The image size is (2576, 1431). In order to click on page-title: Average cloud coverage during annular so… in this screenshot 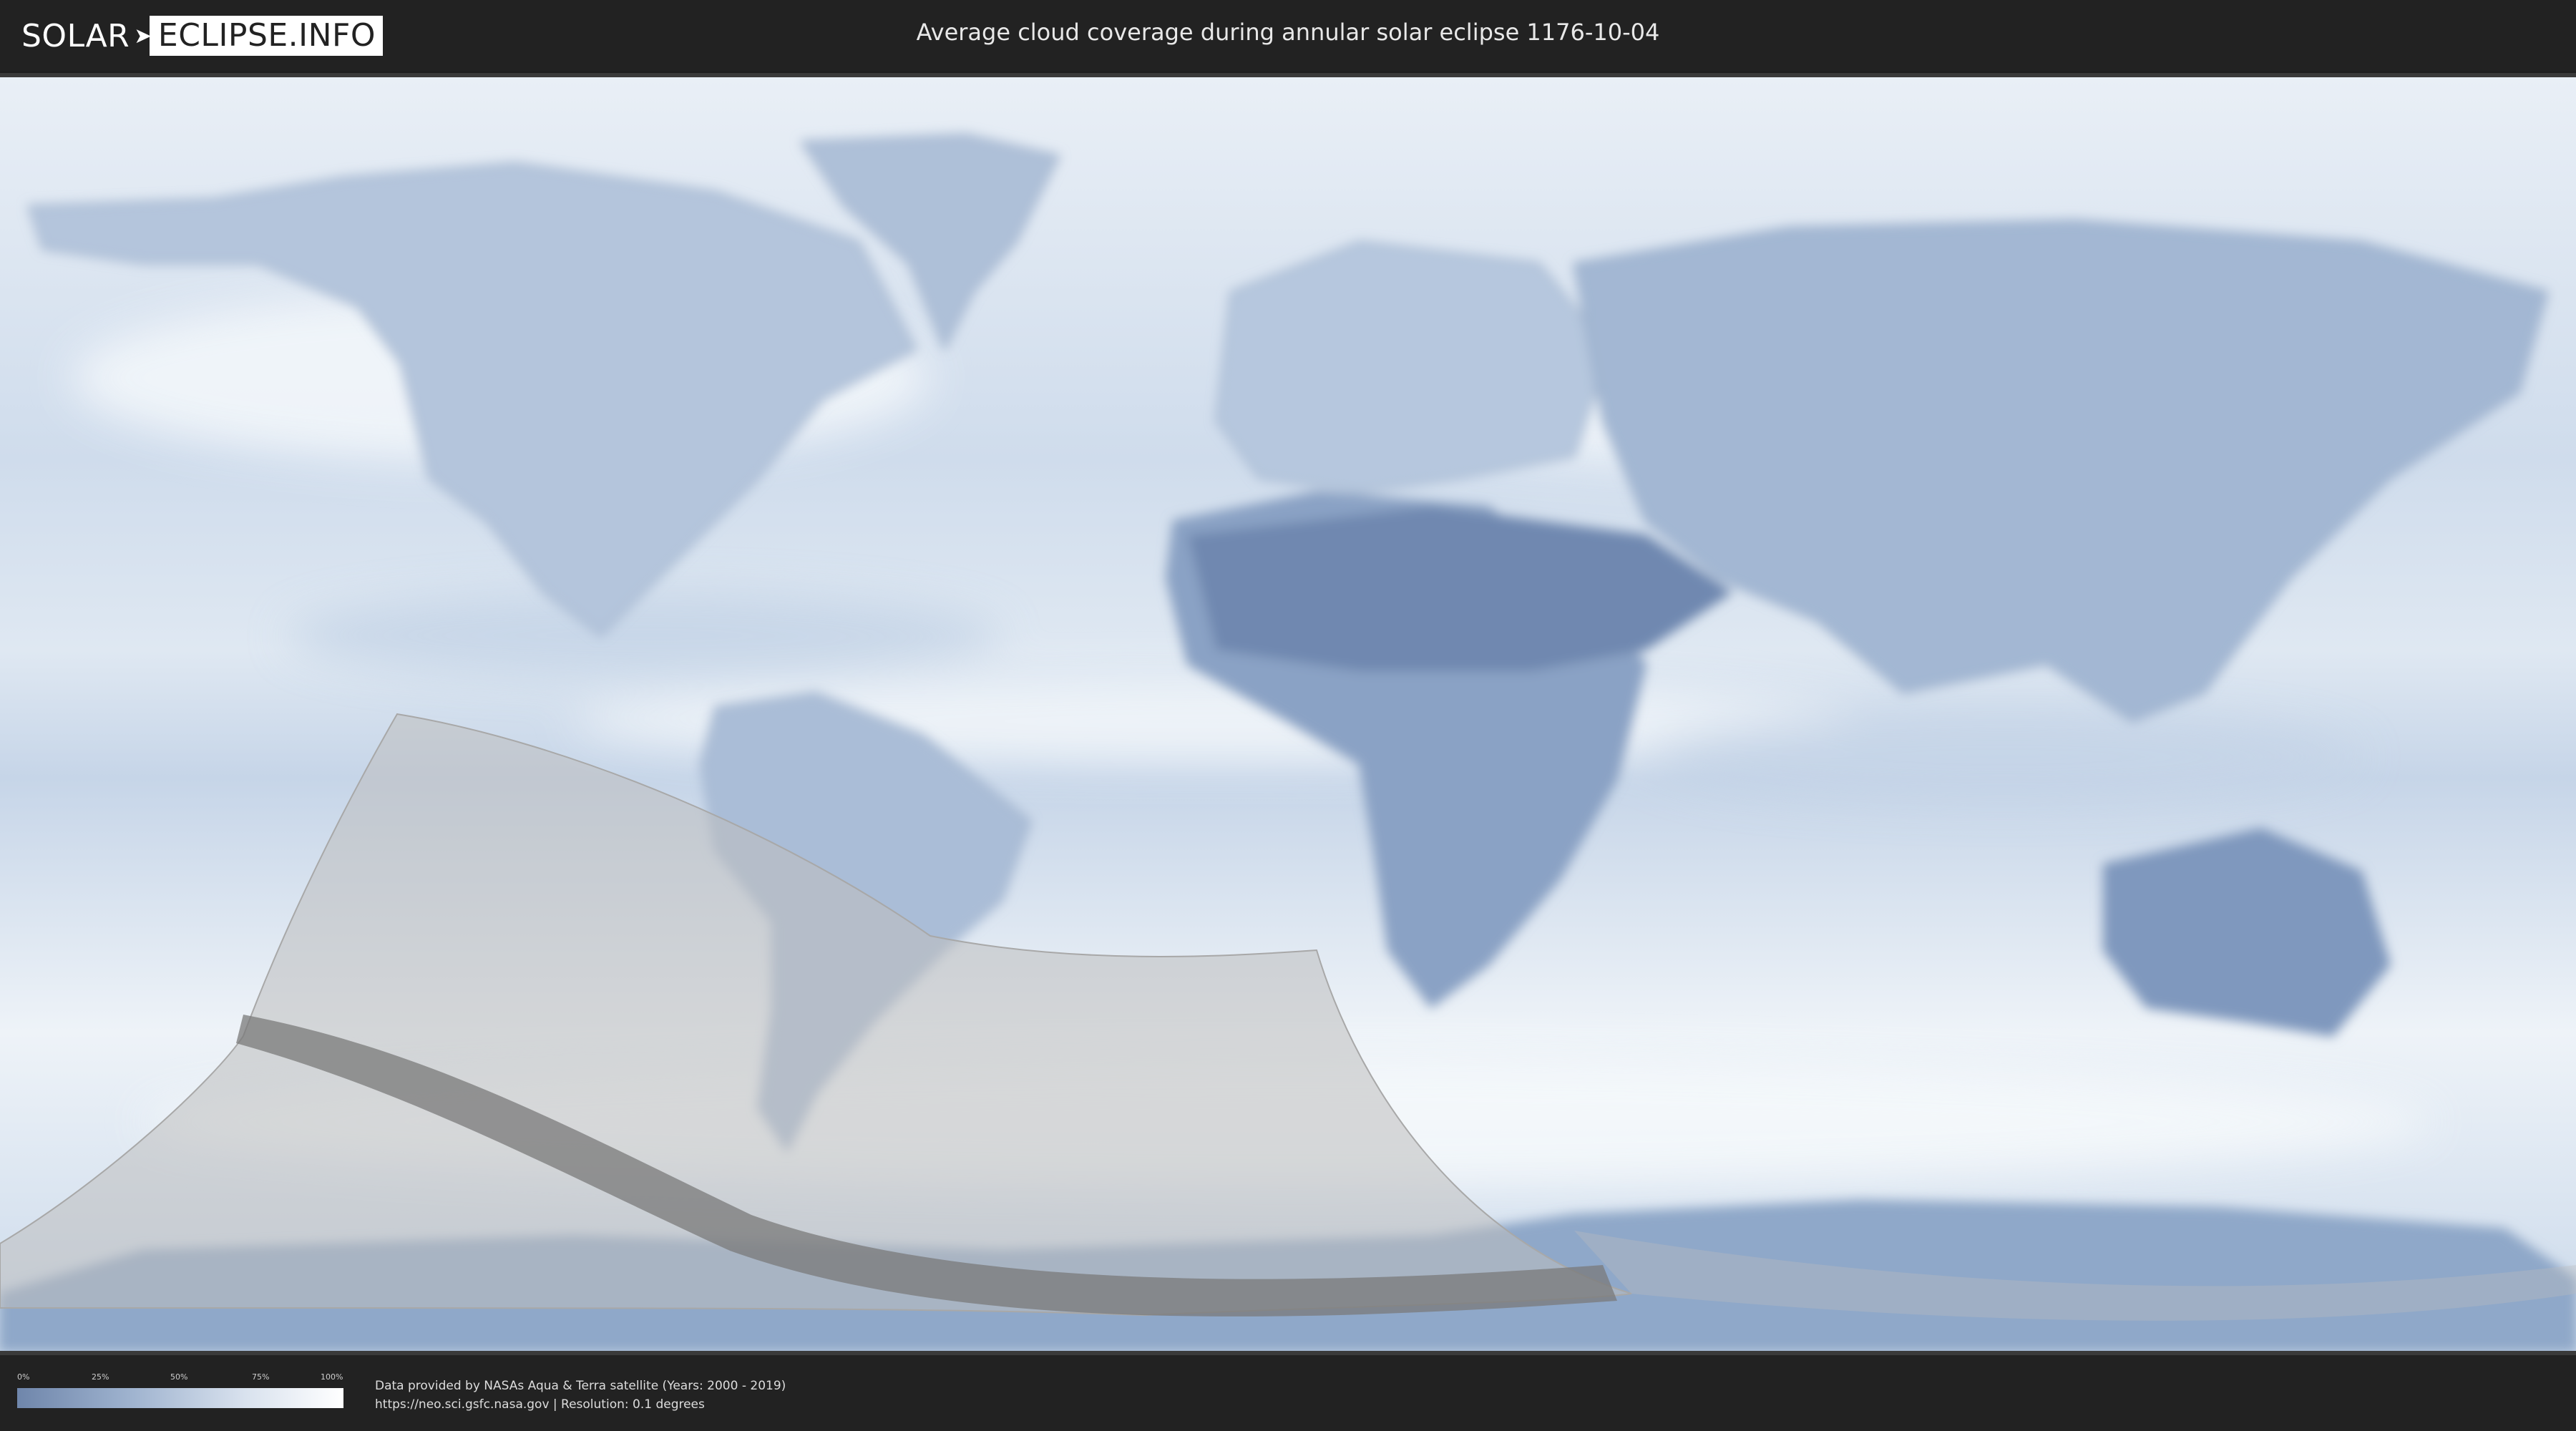, I will do `click(1288, 32)`.